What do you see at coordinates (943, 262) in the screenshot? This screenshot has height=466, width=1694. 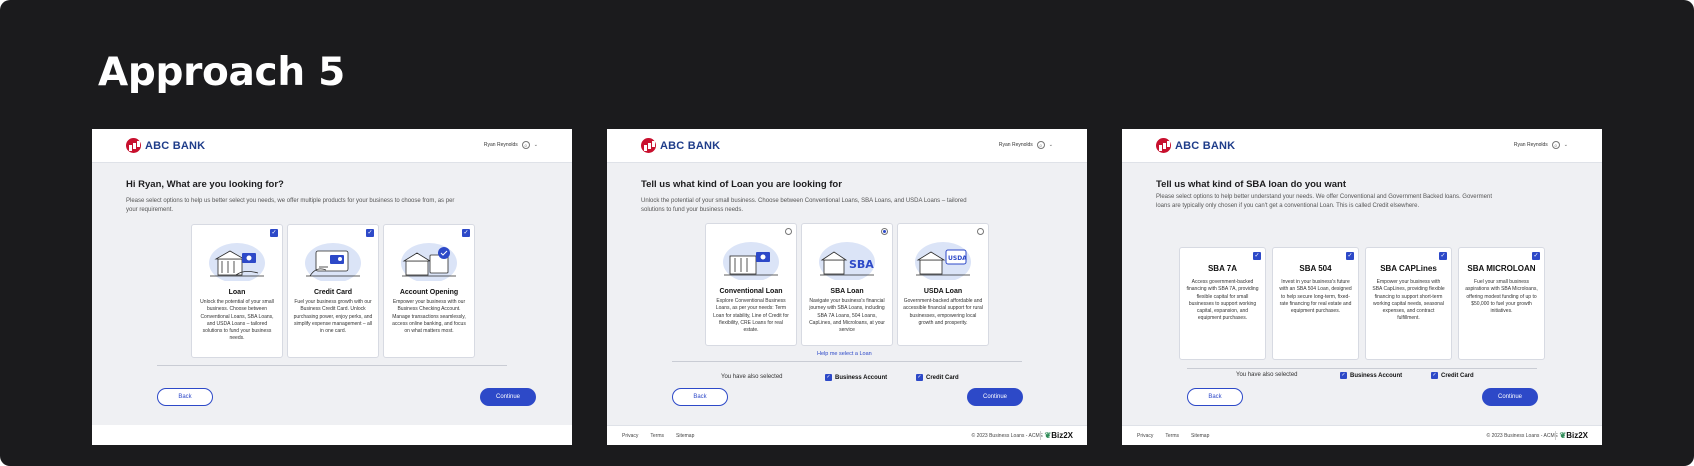 I see `usda-building-icon: USDA` at bounding box center [943, 262].